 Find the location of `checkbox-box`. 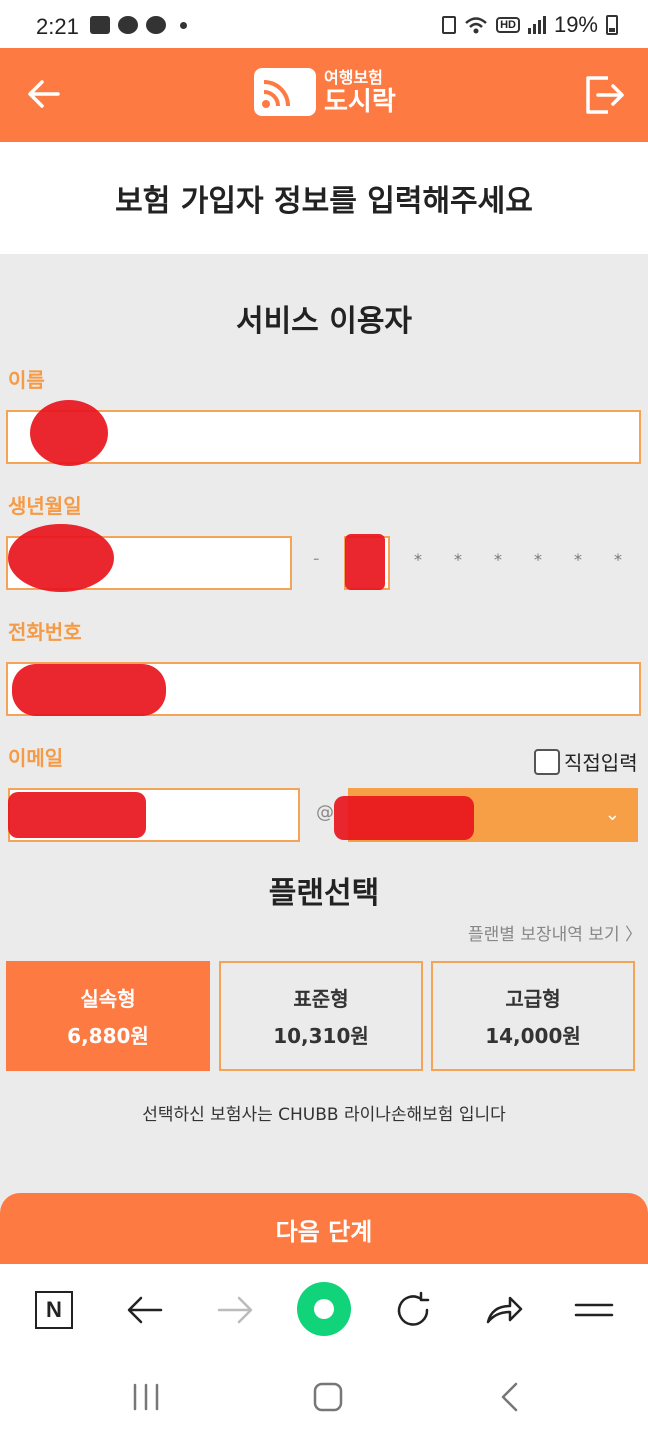

checkbox-box is located at coordinates (547, 761).